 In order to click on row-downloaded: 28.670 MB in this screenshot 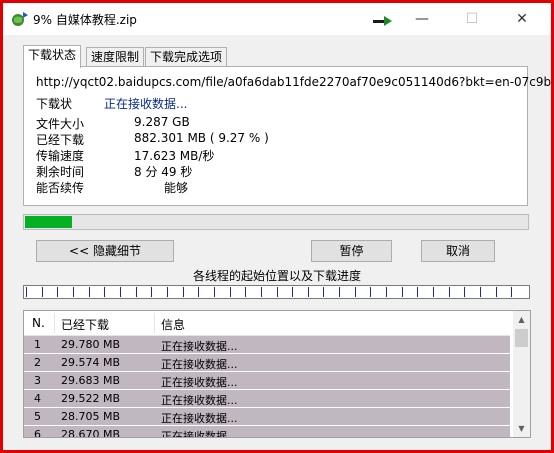, I will do `click(91, 433)`.